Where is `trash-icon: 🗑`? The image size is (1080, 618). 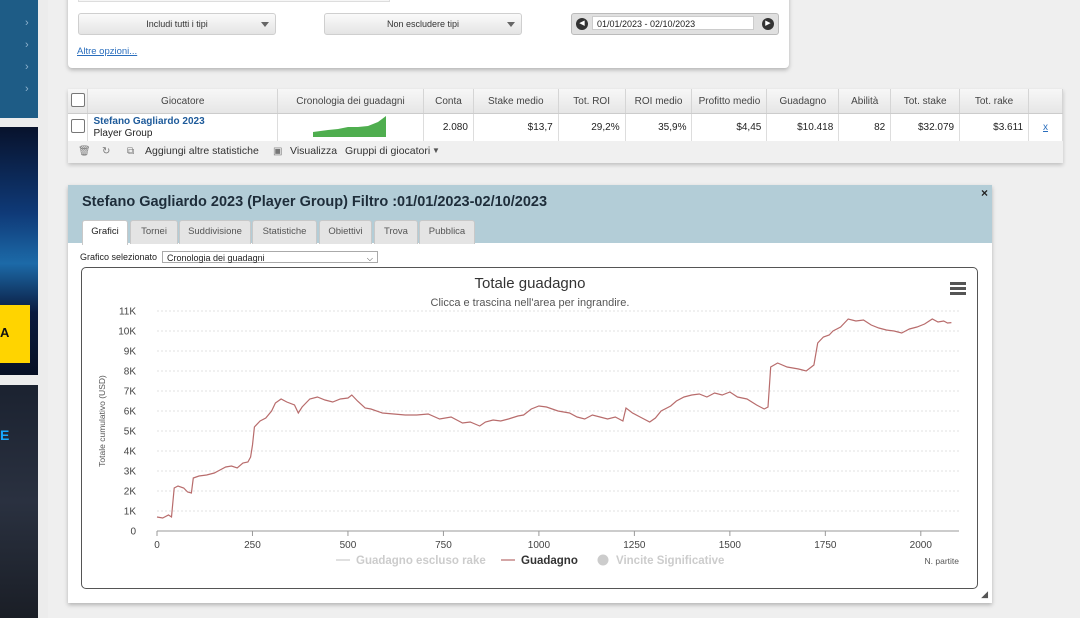 trash-icon: 🗑 is located at coordinates (84, 151).